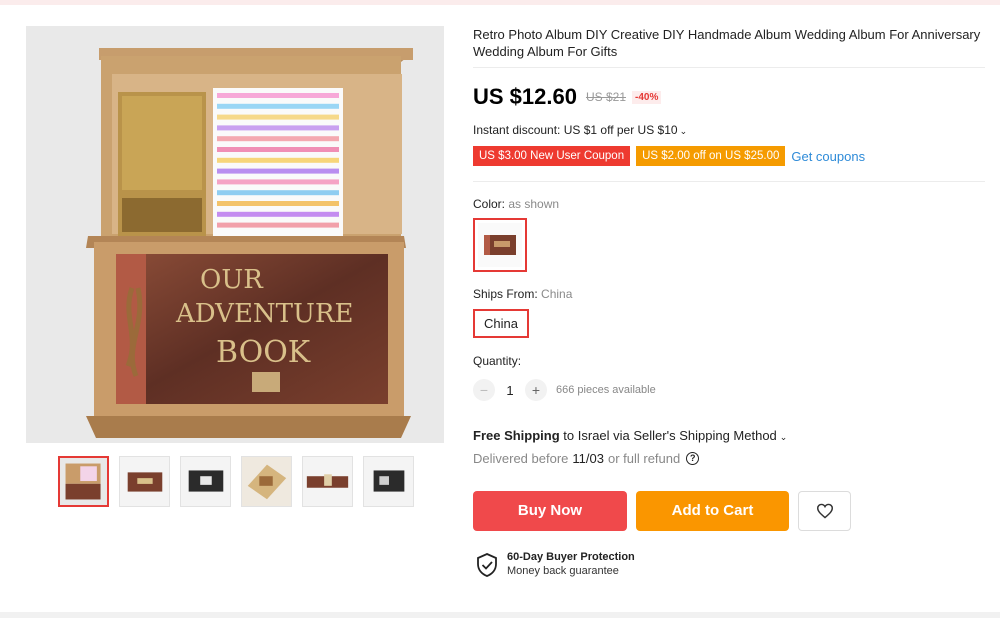 The height and width of the screenshot is (618, 1000). I want to click on delivery-estimate: Delivered before 11/03 or full refund ?, so click(586, 458).